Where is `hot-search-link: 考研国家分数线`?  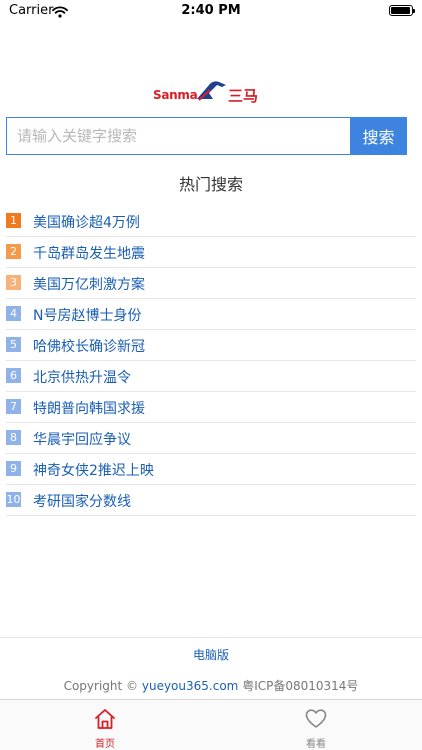 hot-search-link: 考研国家分数线 is located at coordinates (82, 501).